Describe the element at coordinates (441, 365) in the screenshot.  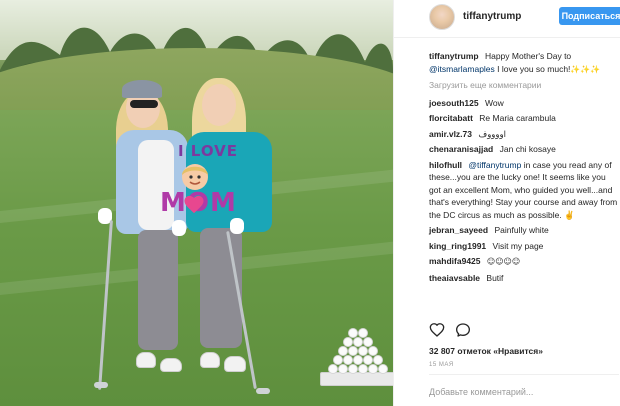
I see `post-date: 15 МАЯ` at that location.